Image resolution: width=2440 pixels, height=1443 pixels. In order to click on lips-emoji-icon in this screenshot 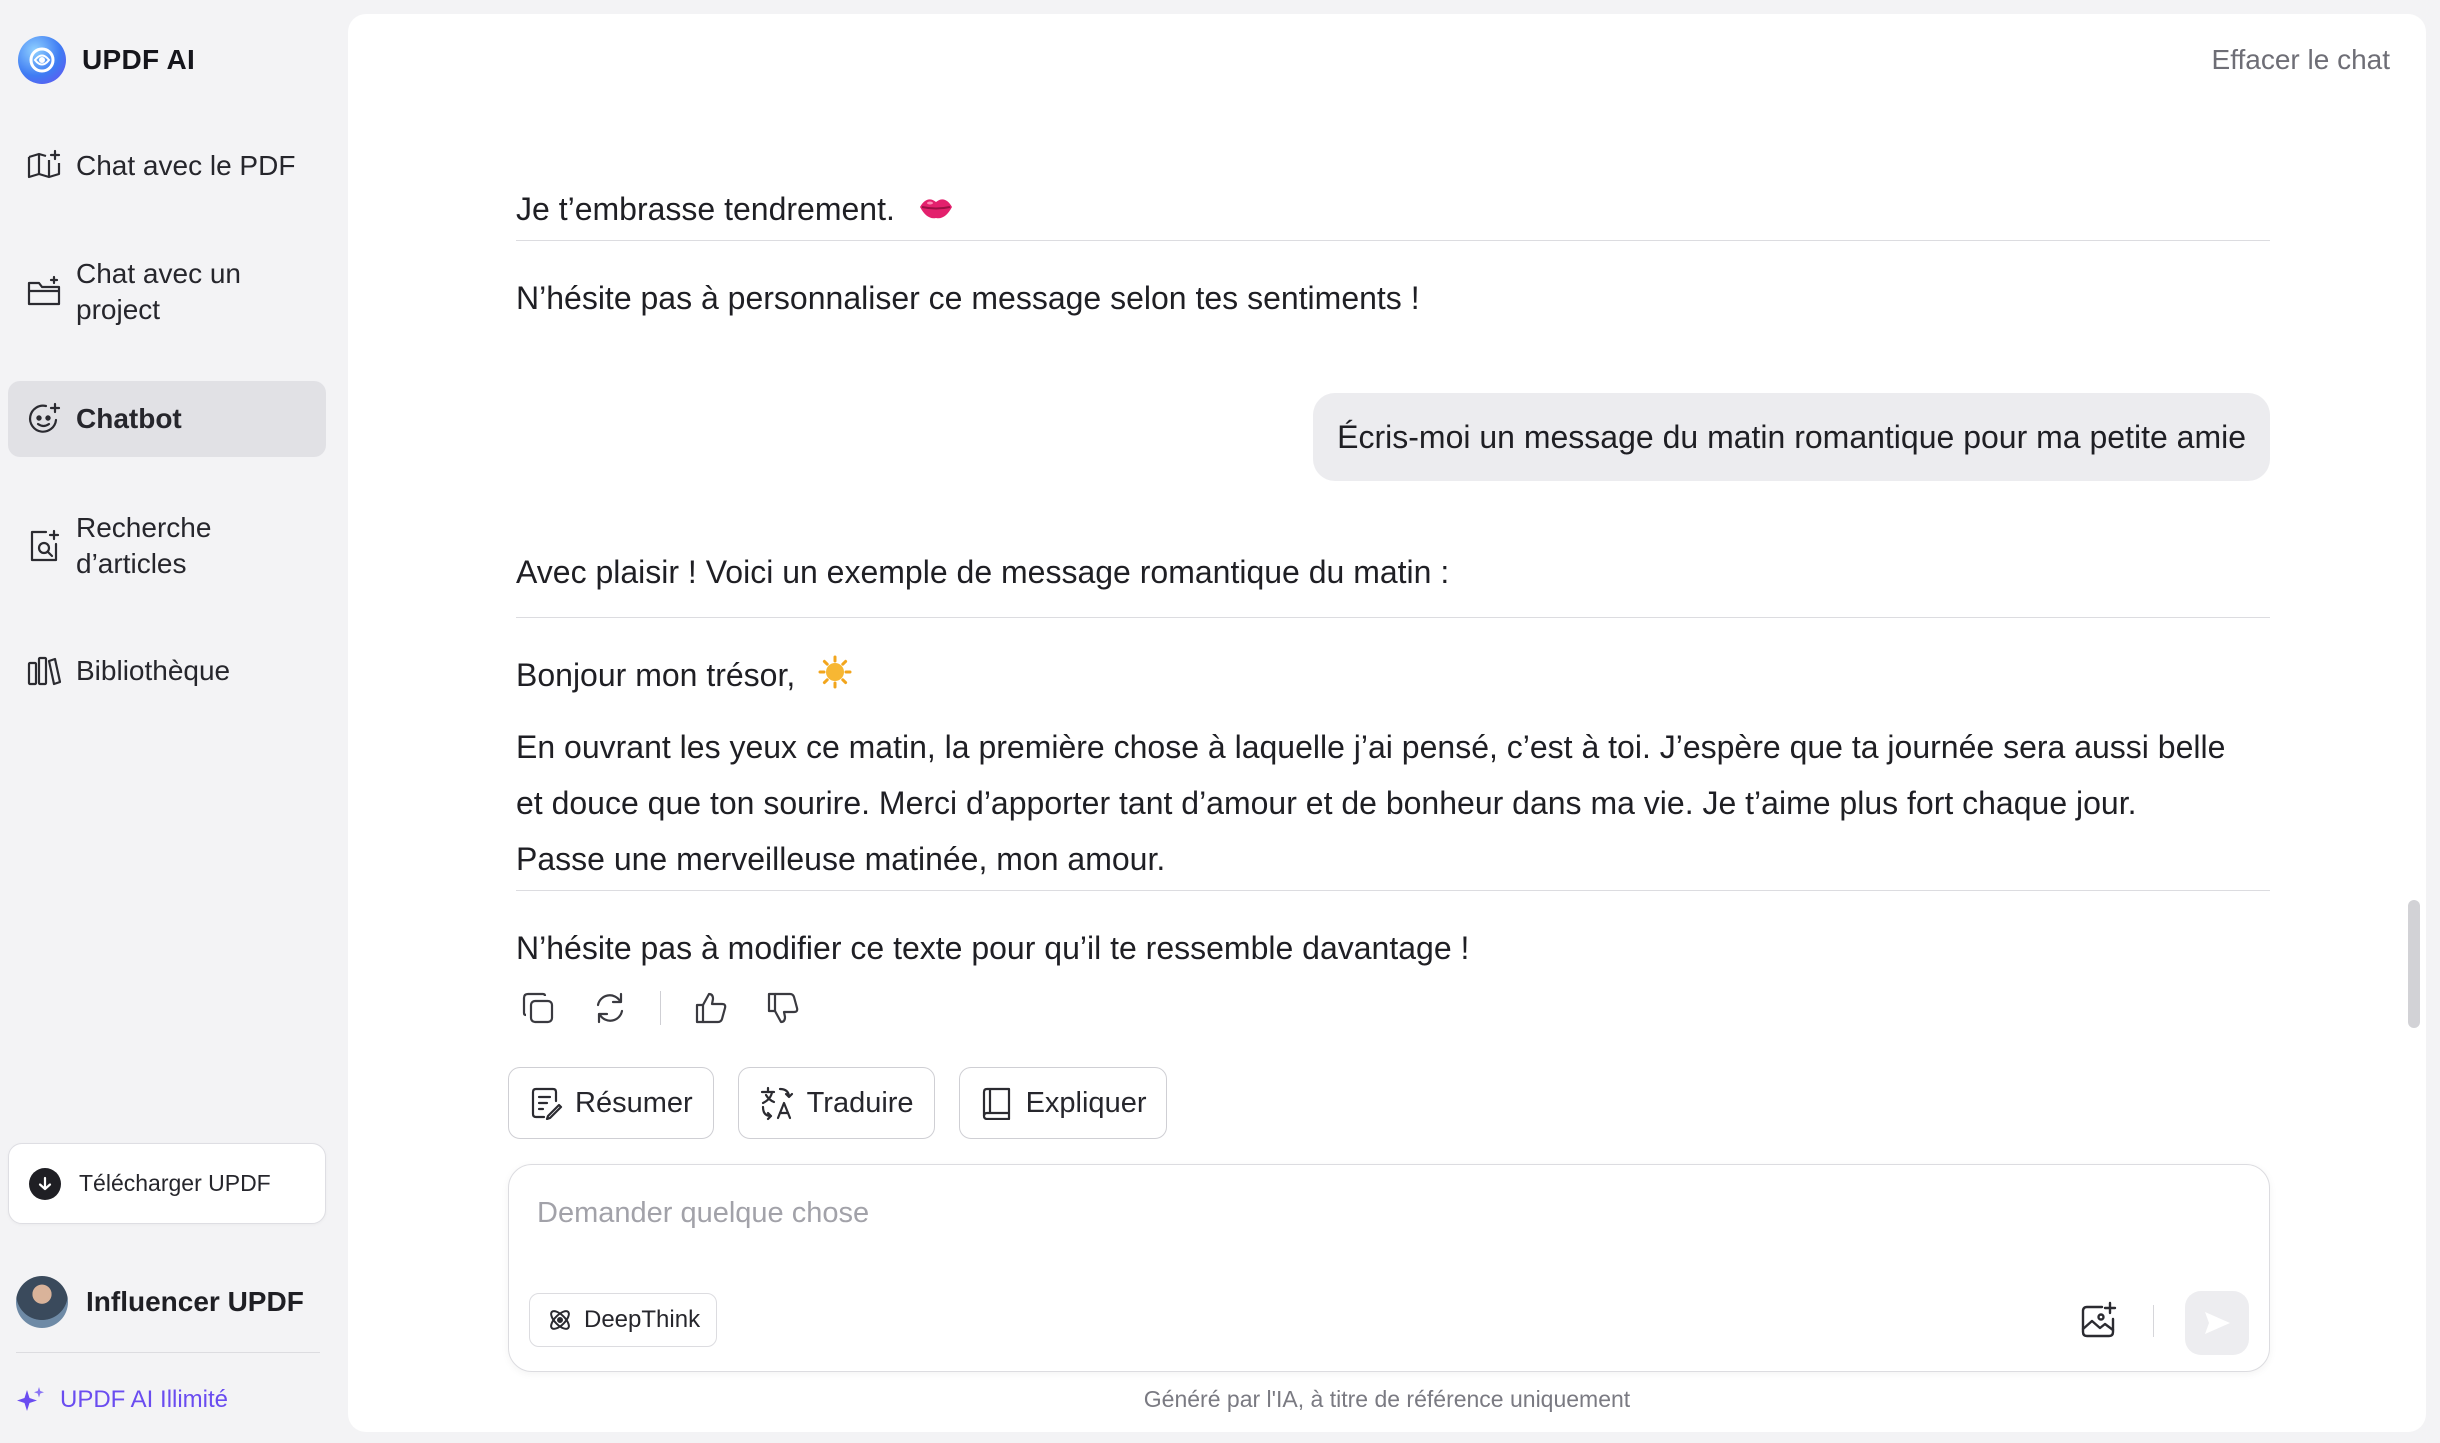, I will do `click(936, 212)`.